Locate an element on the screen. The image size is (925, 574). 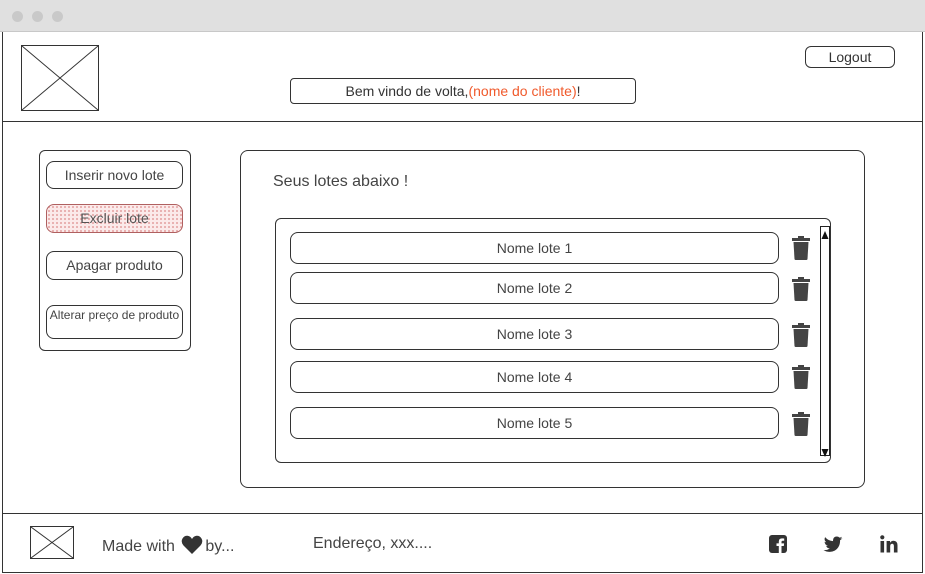
logout-button: Logout is located at coordinates (850, 57).